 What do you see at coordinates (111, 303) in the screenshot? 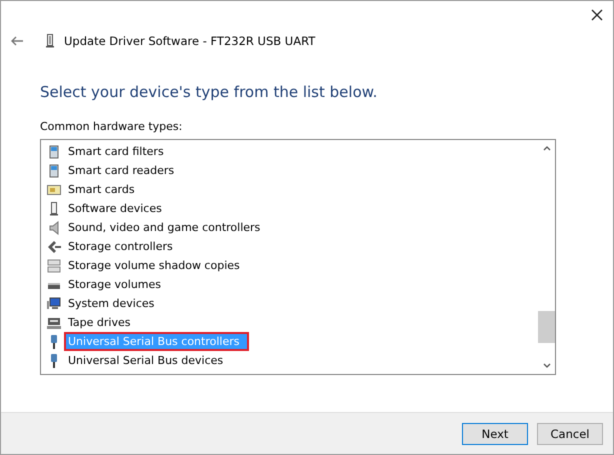
I see `list-item: System devices` at bounding box center [111, 303].